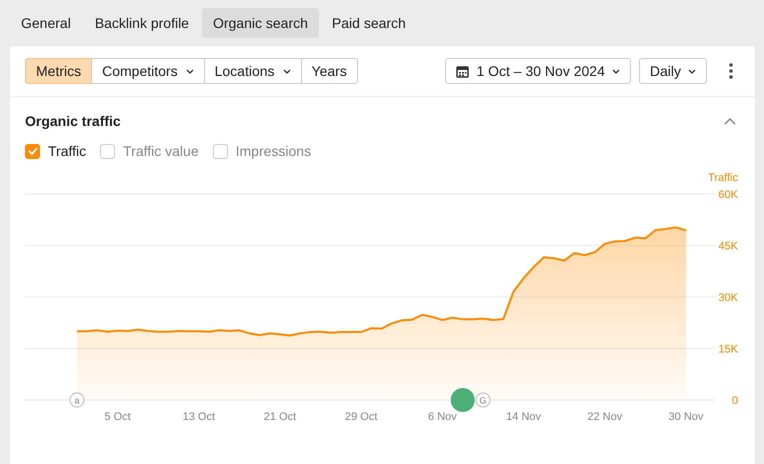 The image size is (764, 464). What do you see at coordinates (463, 71) in the screenshot?
I see `calendar-icon` at bounding box center [463, 71].